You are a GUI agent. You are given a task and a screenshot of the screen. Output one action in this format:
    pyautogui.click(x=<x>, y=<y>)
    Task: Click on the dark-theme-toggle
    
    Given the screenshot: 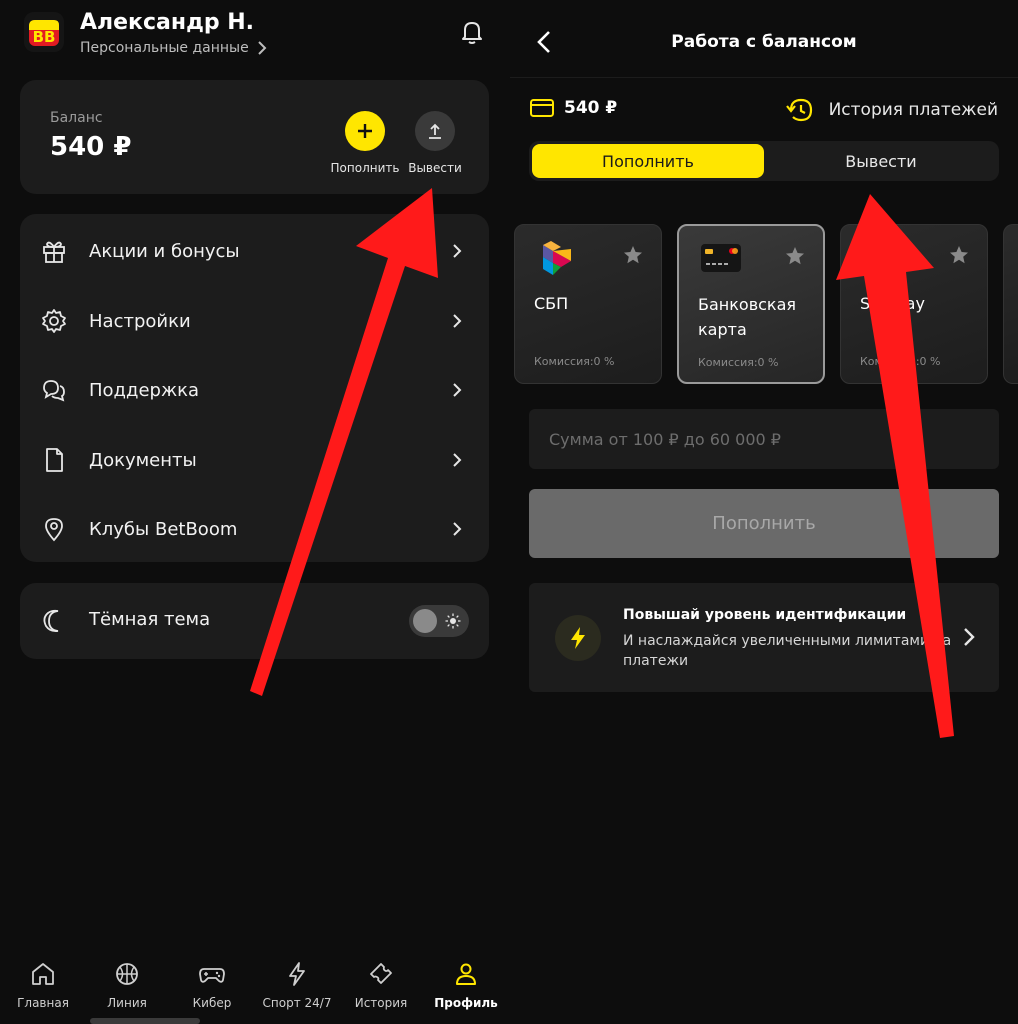 What is the action you would take?
    pyautogui.click(x=439, y=621)
    